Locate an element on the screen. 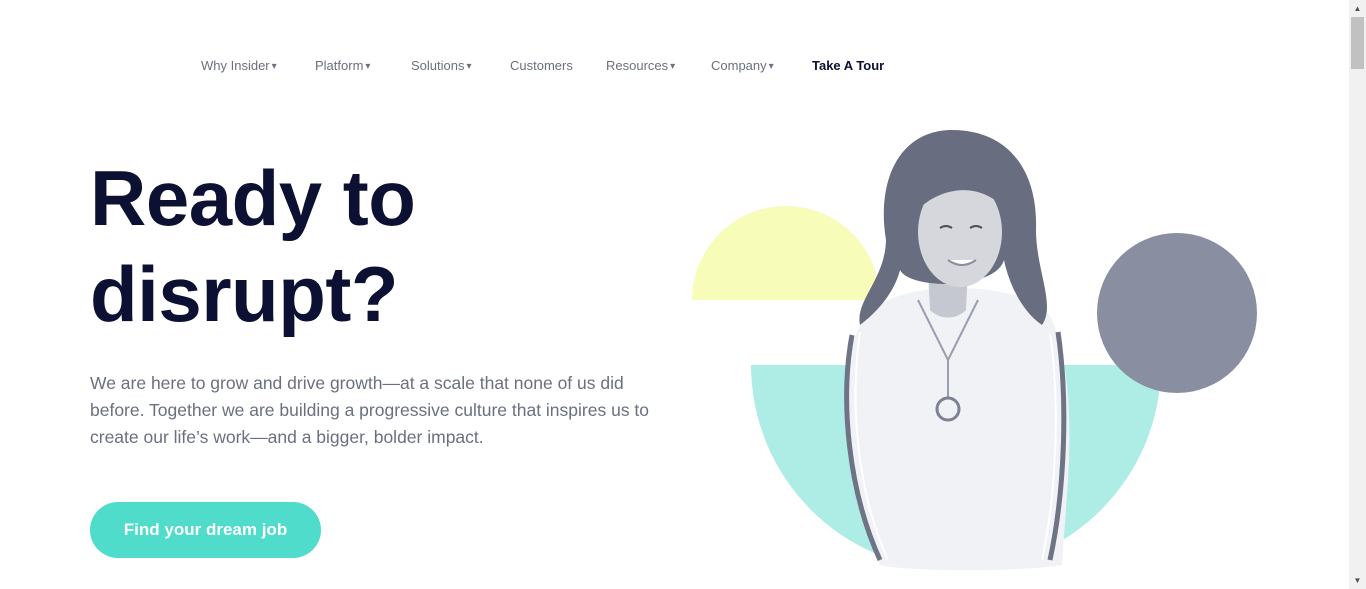 This screenshot has width=1366, height=589. nav-item-label: Resources is located at coordinates (637, 65).